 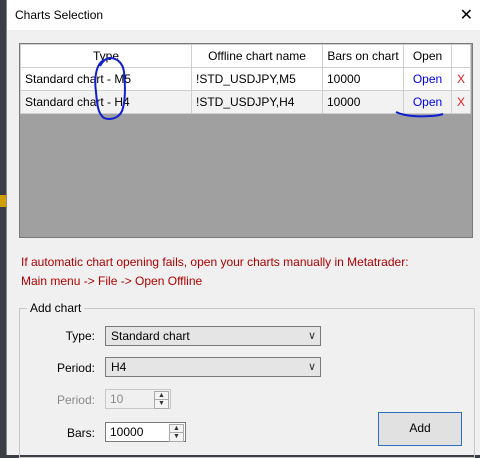 What do you see at coordinates (112, 281) in the screenshot?
I see `instruction-note: Main menu -> File -> Open Offline` at bounding box center [112, 281].